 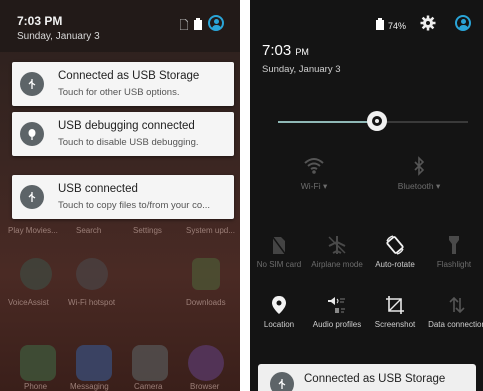 I want to click on battery-percent: 74%, so click(x=397, y=26).